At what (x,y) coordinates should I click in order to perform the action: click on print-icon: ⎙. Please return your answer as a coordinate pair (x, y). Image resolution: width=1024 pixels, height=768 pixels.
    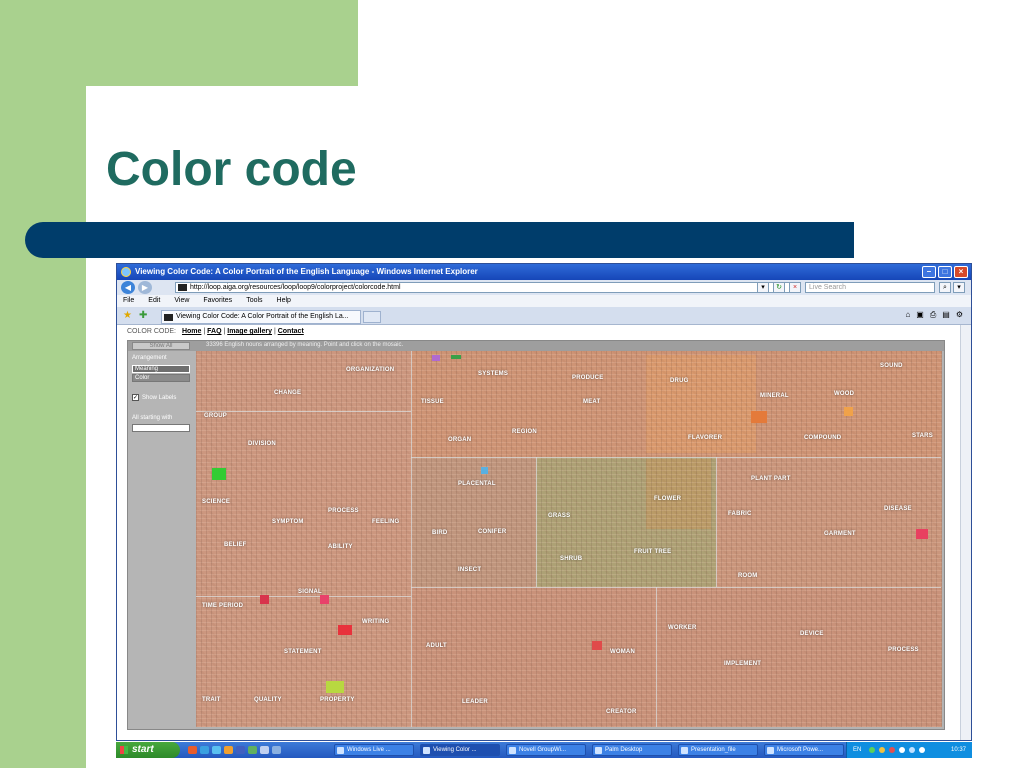
    Looking at the image, I should click on (933, 315).